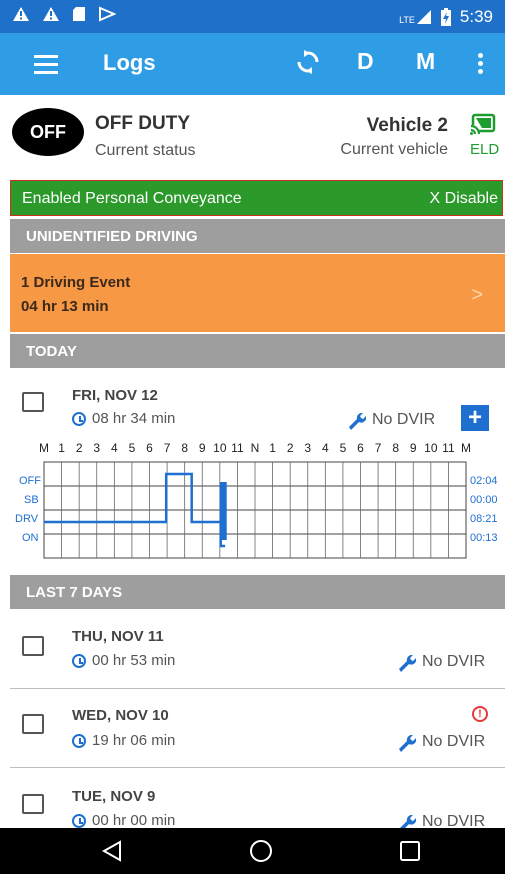  What do you see at coordinates (118, 636) in the screenshot?
I see `day-date: THU, NOV 11` at bounding box center [118, 636].